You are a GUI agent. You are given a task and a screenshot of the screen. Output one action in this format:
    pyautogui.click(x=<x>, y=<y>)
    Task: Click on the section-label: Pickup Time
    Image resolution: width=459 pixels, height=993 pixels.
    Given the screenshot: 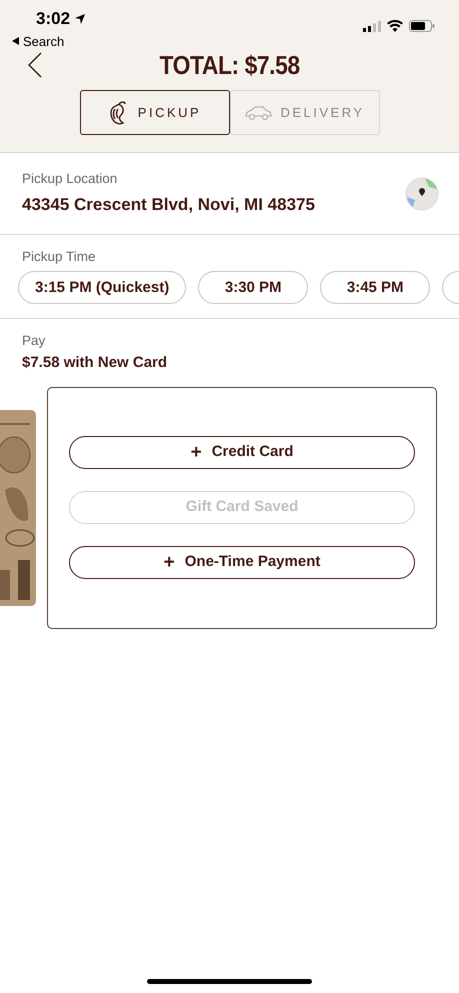 What is the action you would take?
    pyautogui.click(x=59, y=257)
    